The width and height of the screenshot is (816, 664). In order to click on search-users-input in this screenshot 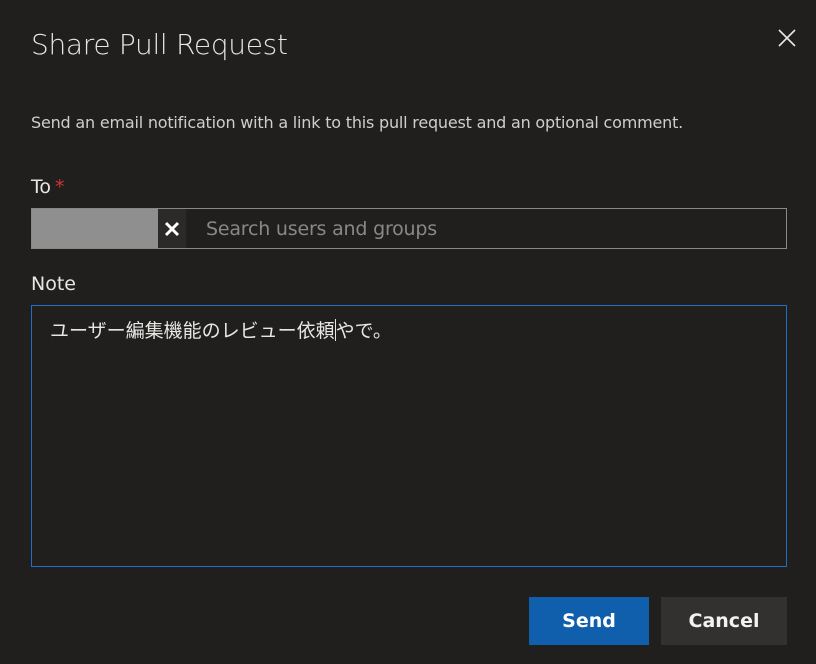, I will do `click(486, 228)`.